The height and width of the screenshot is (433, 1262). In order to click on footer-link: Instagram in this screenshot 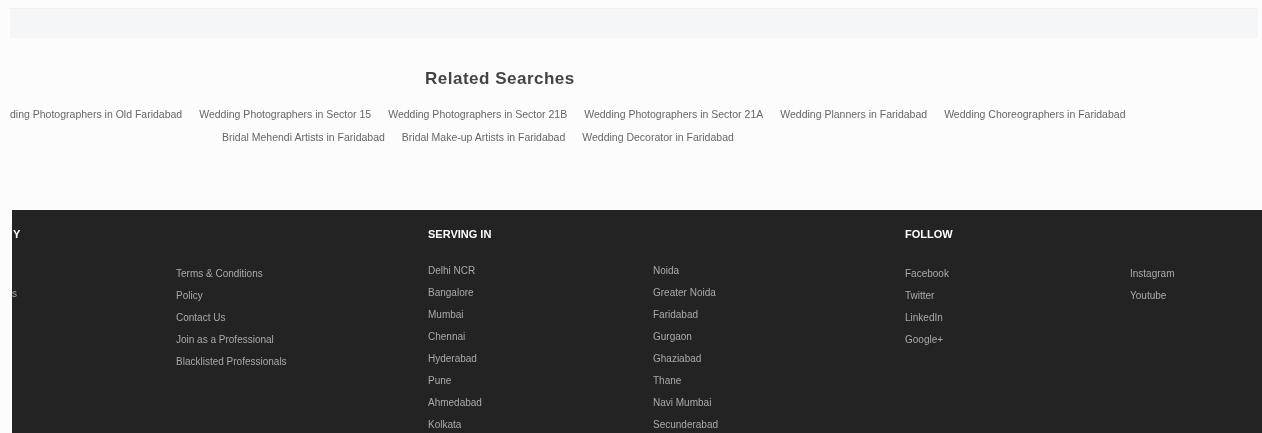, I will do `click(1152, 273)`.